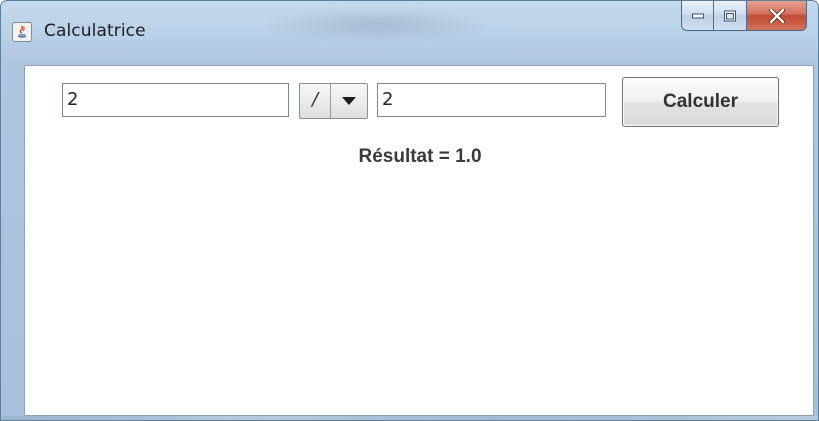  Describe the element at coordinates (700, 102) in the screenshot. I see `calculate-button: Calculer` at that location.